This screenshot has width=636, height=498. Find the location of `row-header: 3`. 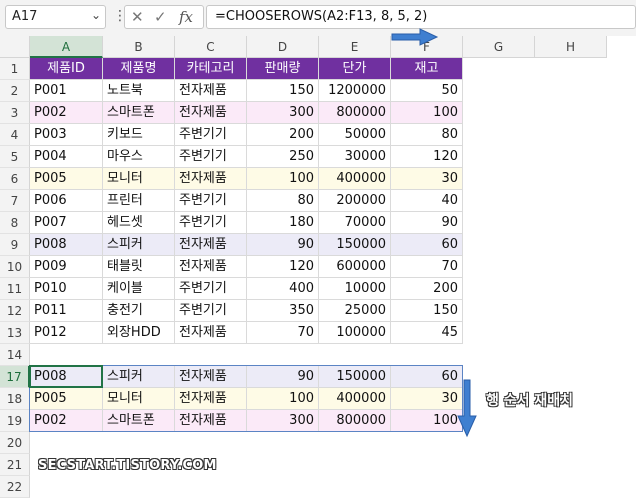

row-header: 3 is located at coordinates (15, 113).